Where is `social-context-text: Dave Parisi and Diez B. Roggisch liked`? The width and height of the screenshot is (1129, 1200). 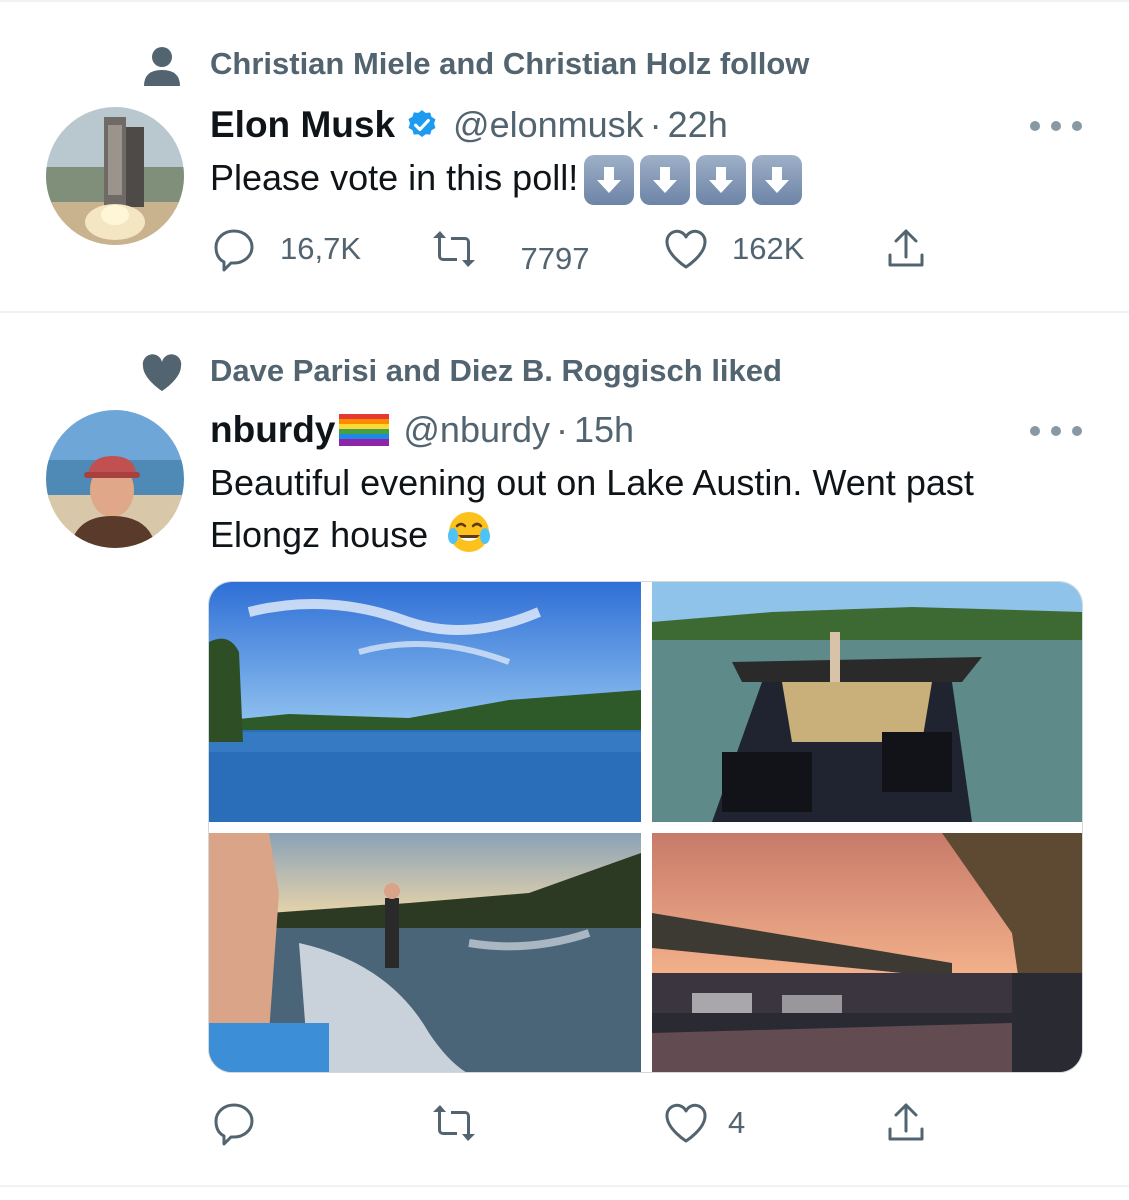
social-context-text: Dave Parisi and Diez B. Roggisch liked is located at coordinates (496, 370).